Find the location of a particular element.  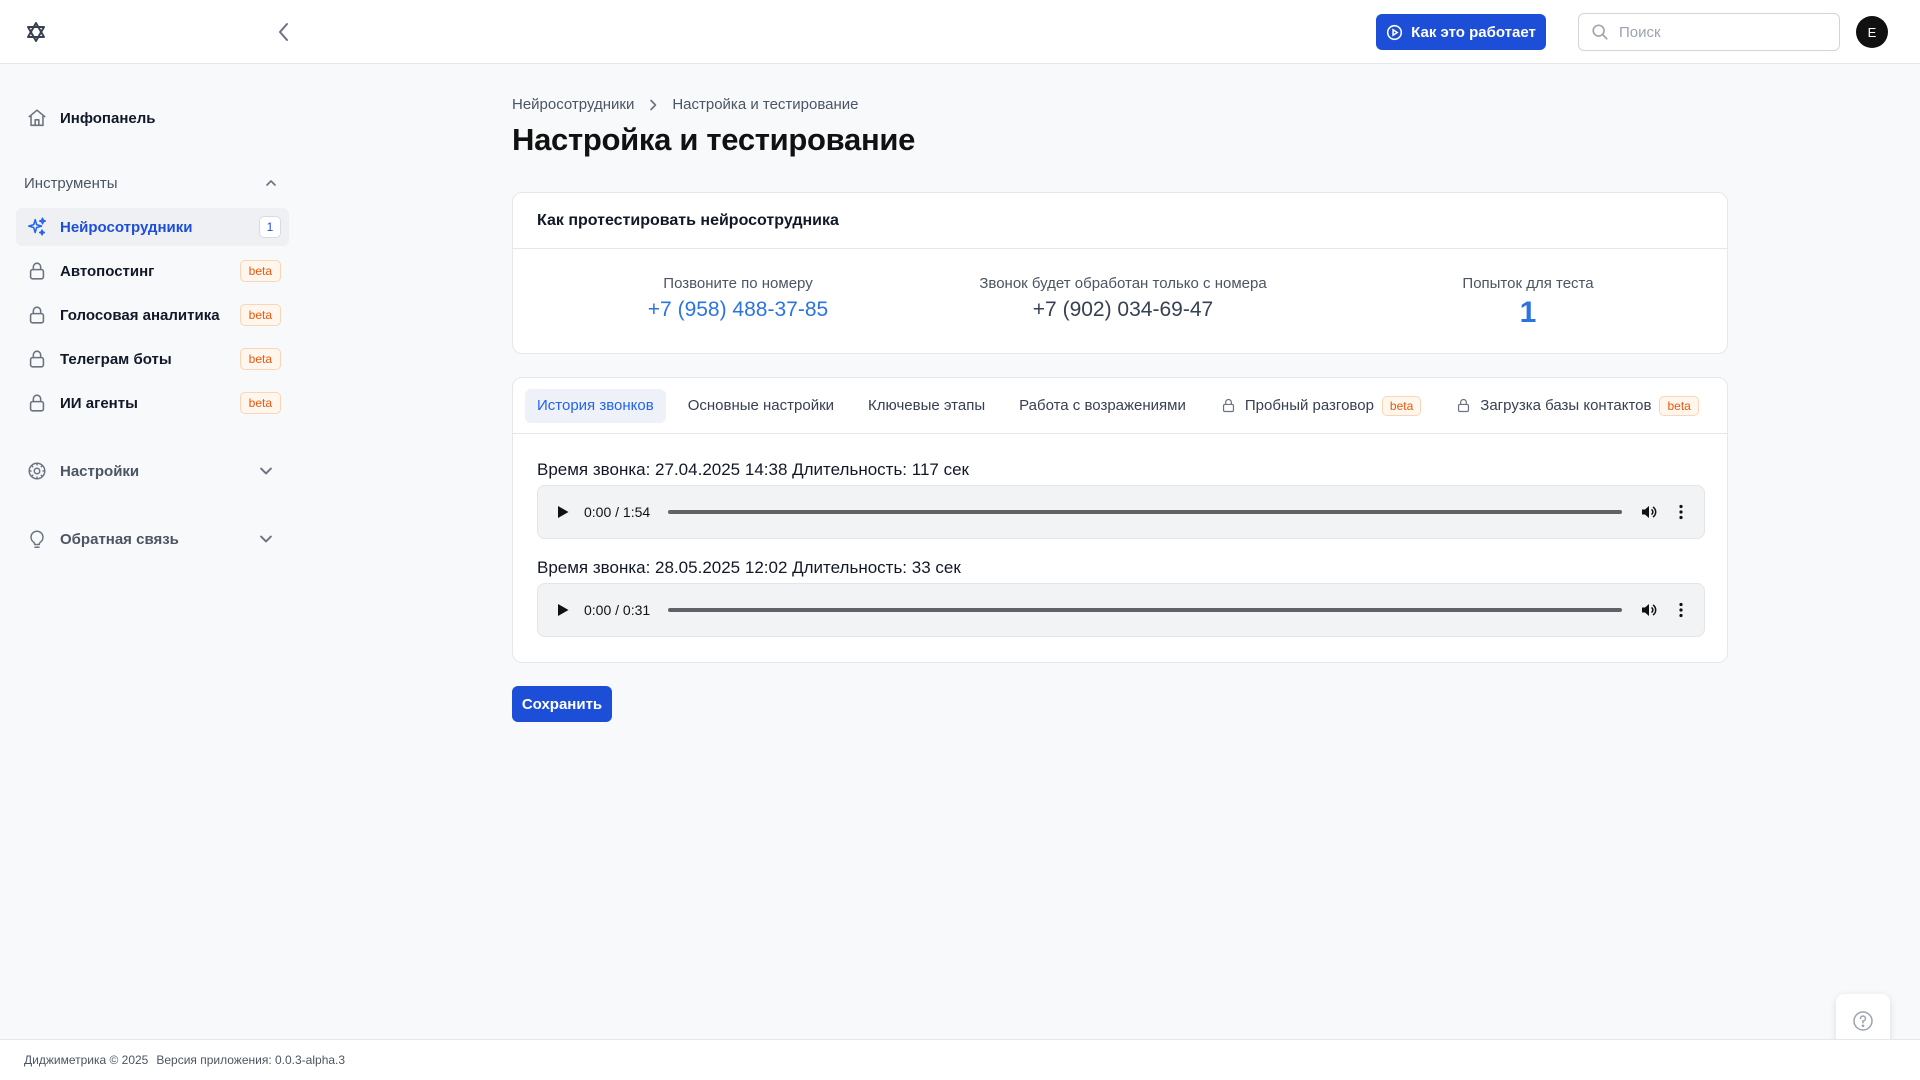

how-it-works-label: Как это работает is located at coordinates (1473, 32).